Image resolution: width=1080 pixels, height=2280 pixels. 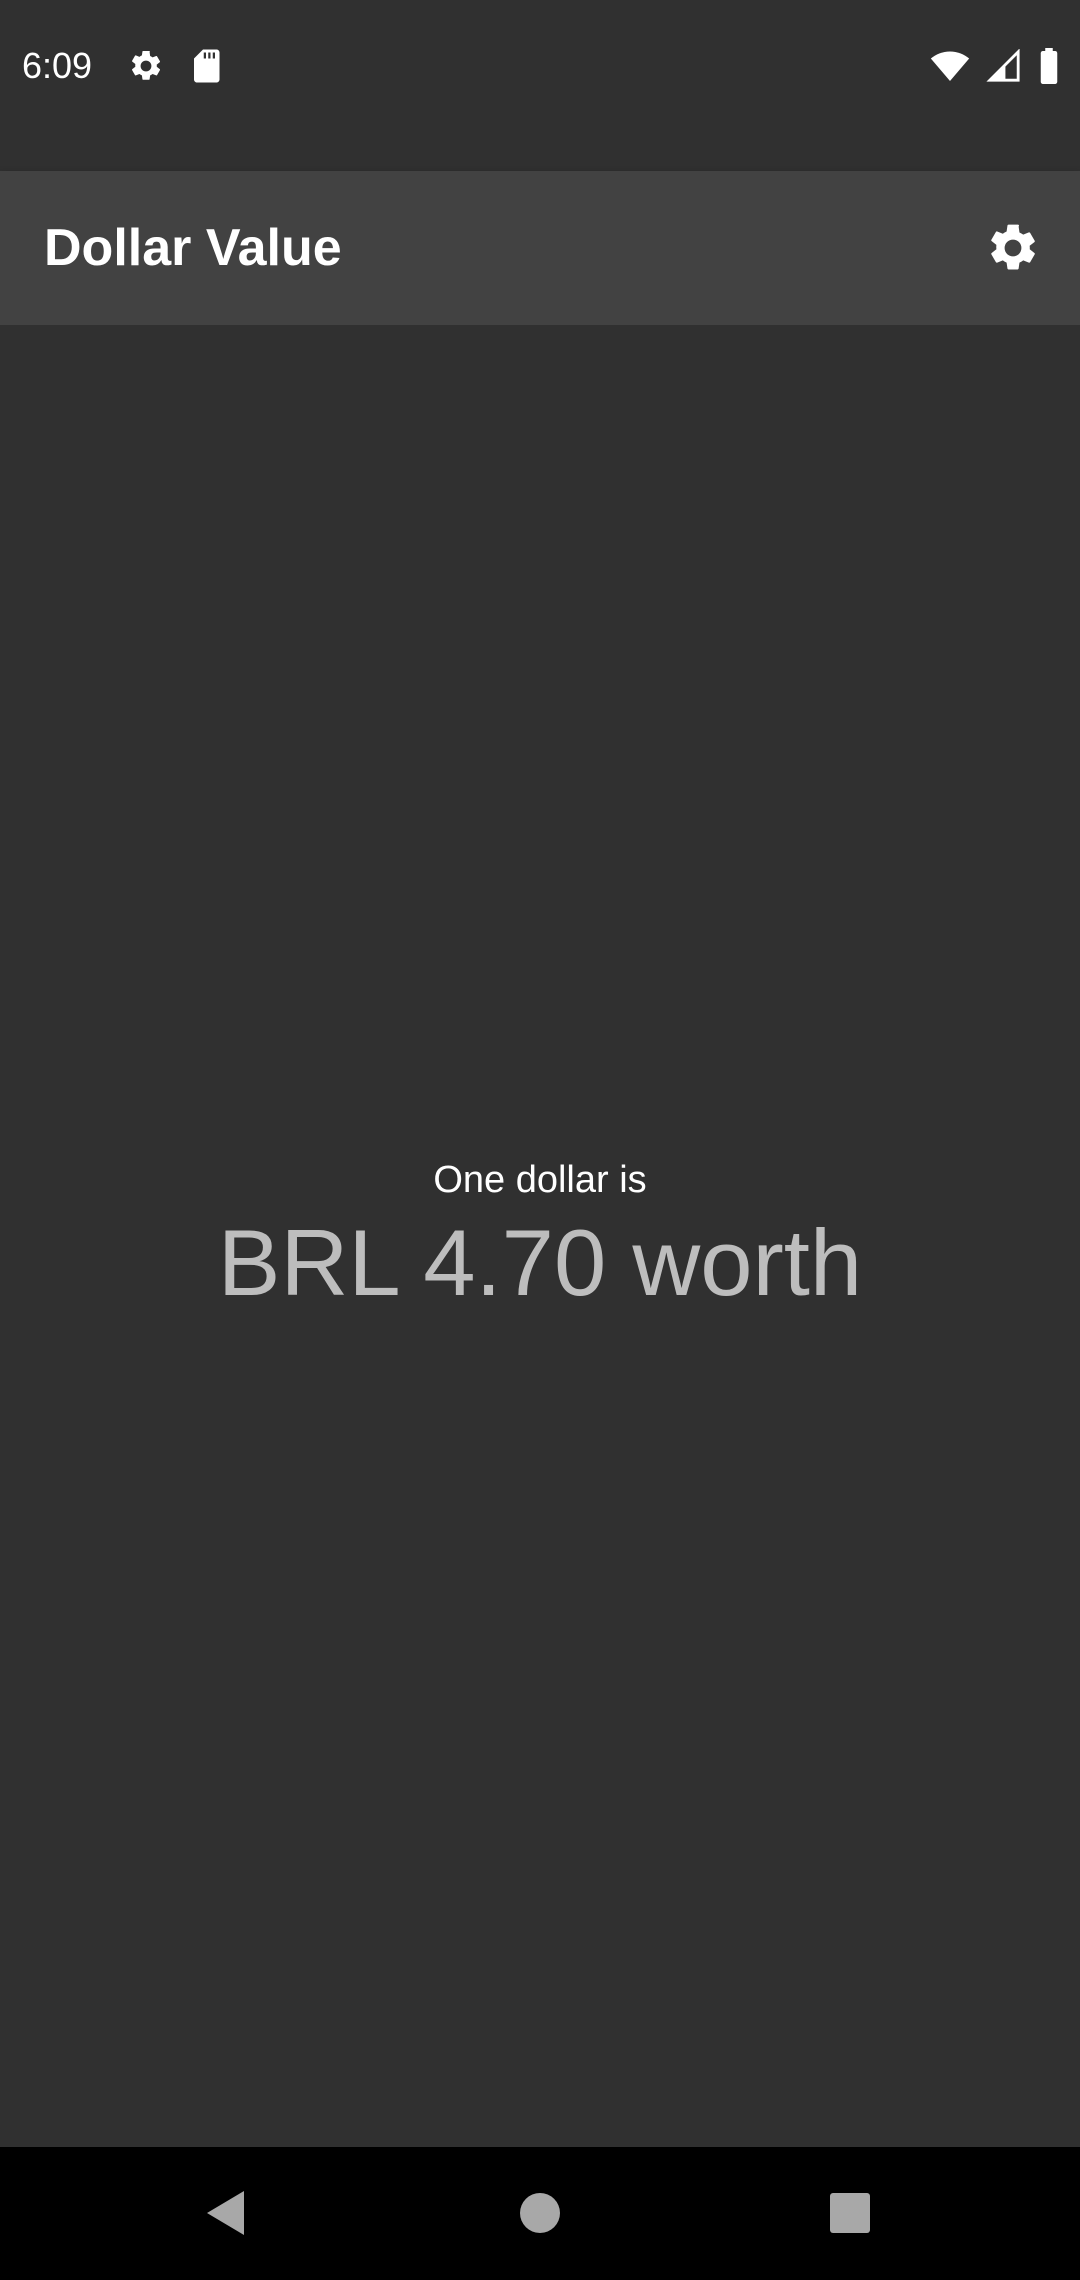 I want to click on gear-icon, so click(x=1013, y=248).